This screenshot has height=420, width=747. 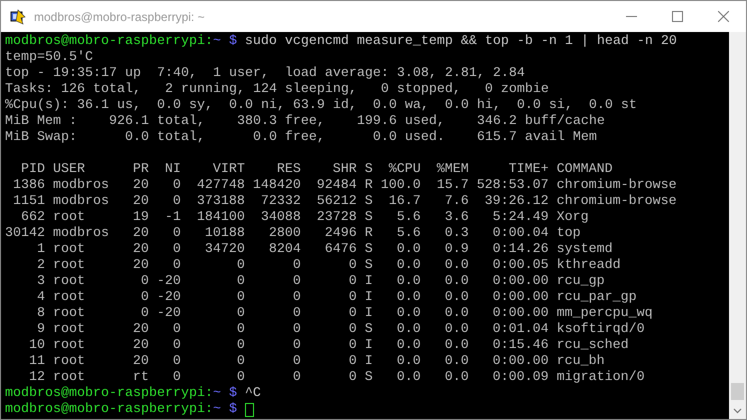 I want to click on table-cell-text: 0:00.09, so click(x=520, y=378).